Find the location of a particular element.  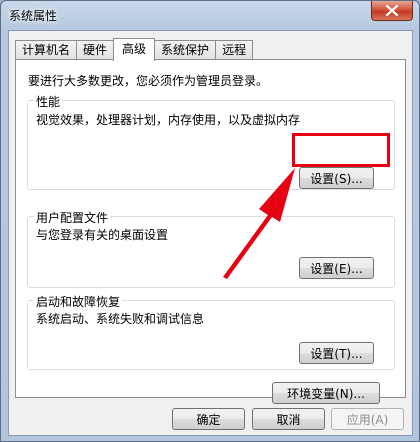

close-button is located at coordinates (392, 11).